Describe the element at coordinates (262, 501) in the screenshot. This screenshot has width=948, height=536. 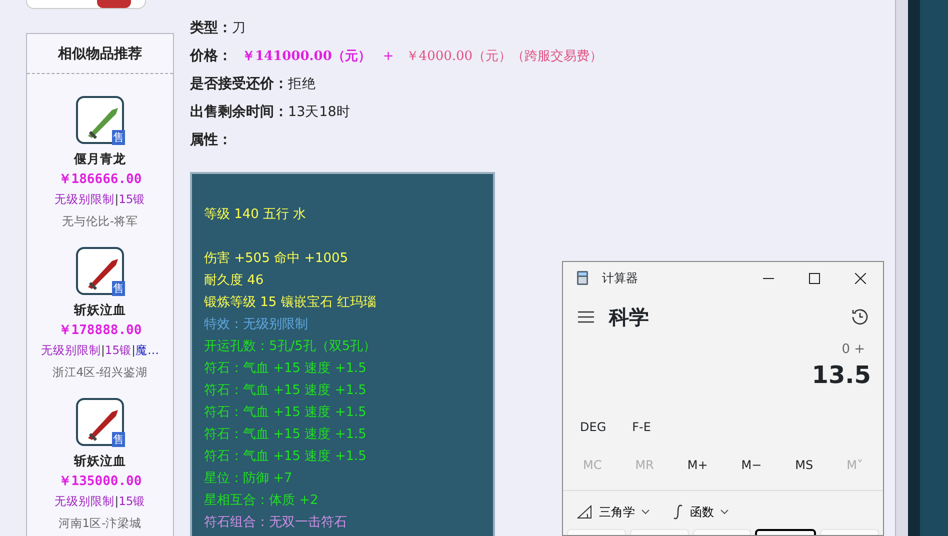
I see `attribute-line: 星相互合：体质 +2` at that location.